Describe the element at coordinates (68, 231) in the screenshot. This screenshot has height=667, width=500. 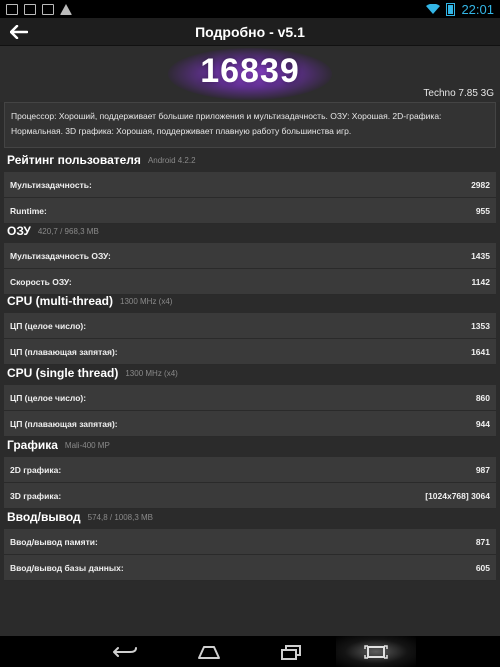
I see `section-subtitle: 420,7 / 968,3 MB` at that location.